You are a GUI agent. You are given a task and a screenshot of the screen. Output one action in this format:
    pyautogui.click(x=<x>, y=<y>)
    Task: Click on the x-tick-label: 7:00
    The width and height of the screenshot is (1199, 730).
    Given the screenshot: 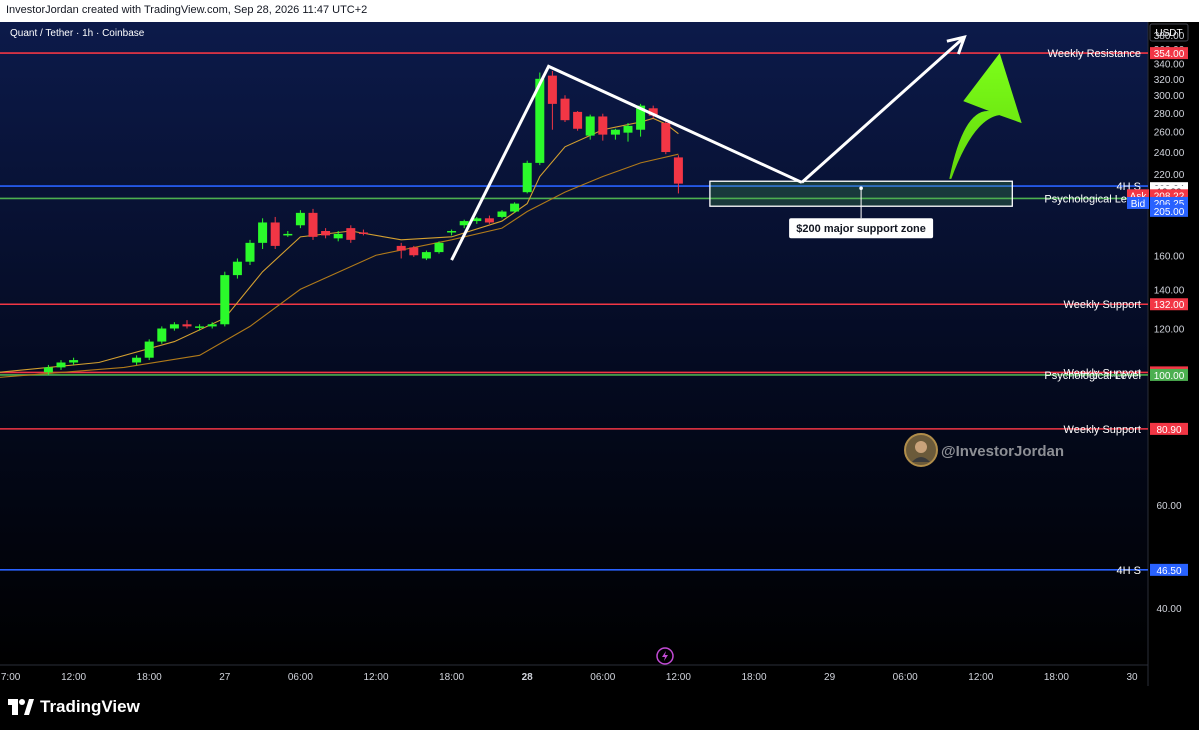 What is the action you would take?
    pyautogui.click(x=11, y=677)
    